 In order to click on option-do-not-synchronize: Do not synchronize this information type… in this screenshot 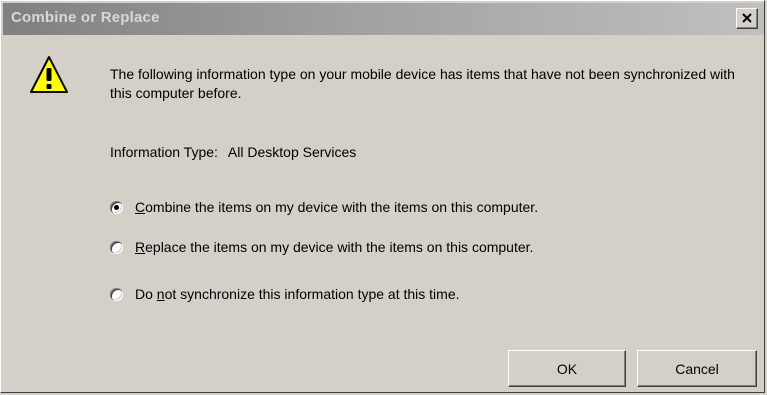, I will do `click(285, 294)`.